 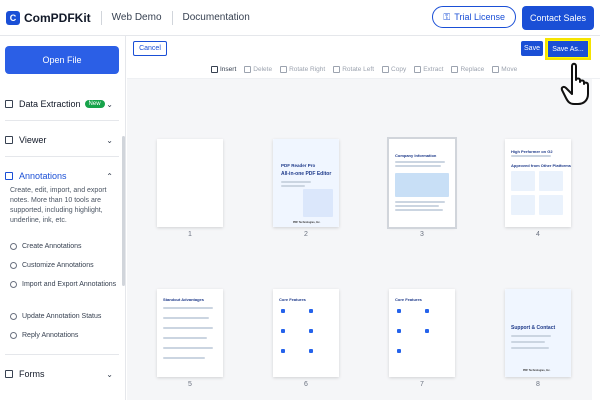 What do you see at coordinates (532, 48) in the screenshot?
I see `save-button: Save` at bounding box center [532, 48].